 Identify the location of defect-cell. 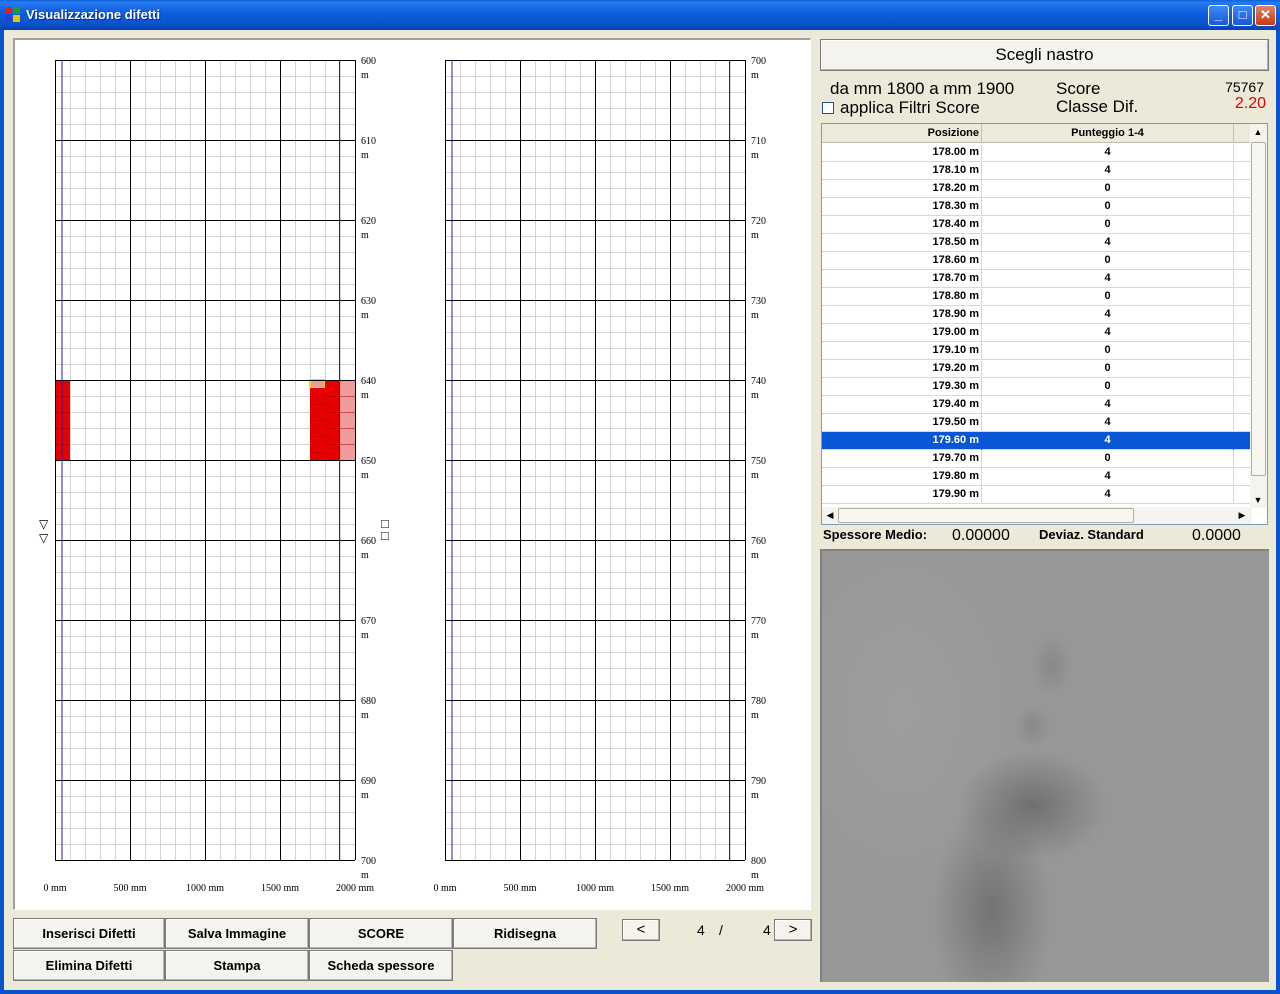
(347, 420).